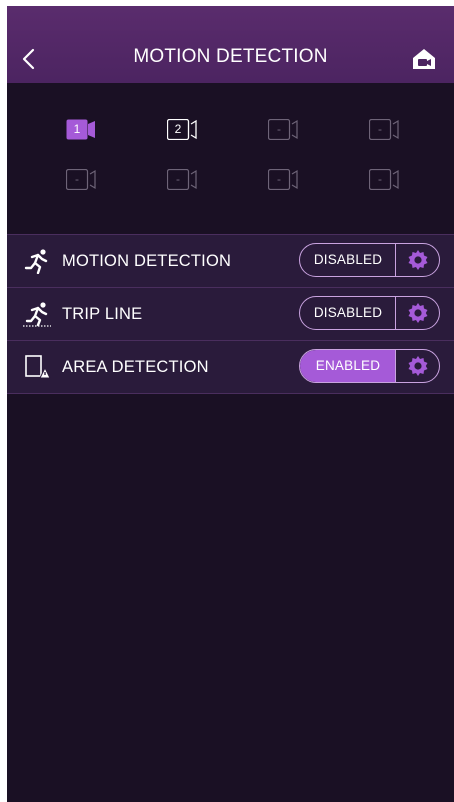  I want to click on motion-detection-status: DISABLED, so click(348, 260).